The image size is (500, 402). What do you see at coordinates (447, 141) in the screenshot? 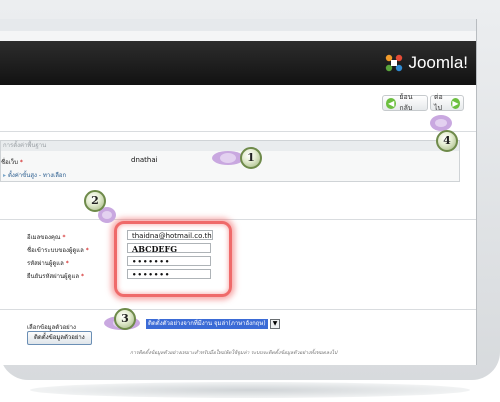
I see `callout-4: 4` at bounding box center [447, 141].